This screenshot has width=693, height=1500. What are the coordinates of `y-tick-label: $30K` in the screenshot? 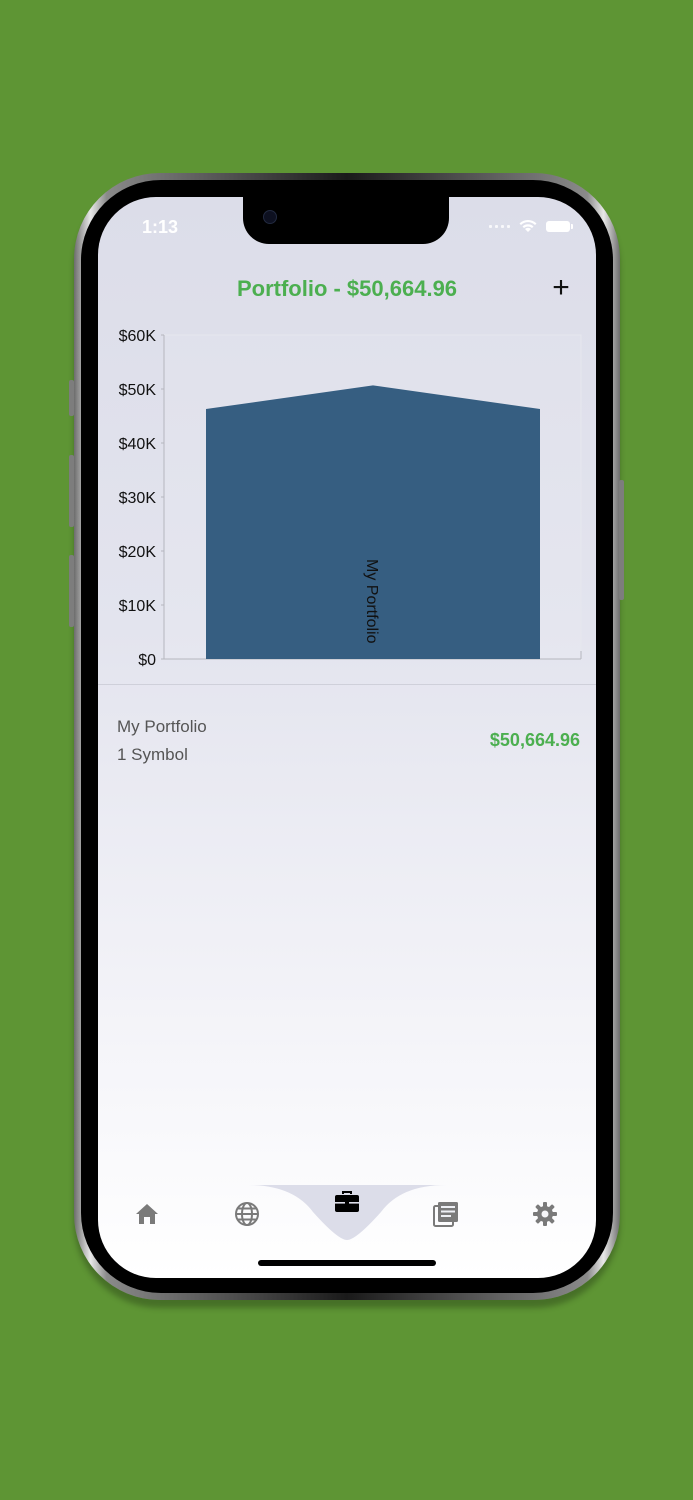 It's located at (138, 498).